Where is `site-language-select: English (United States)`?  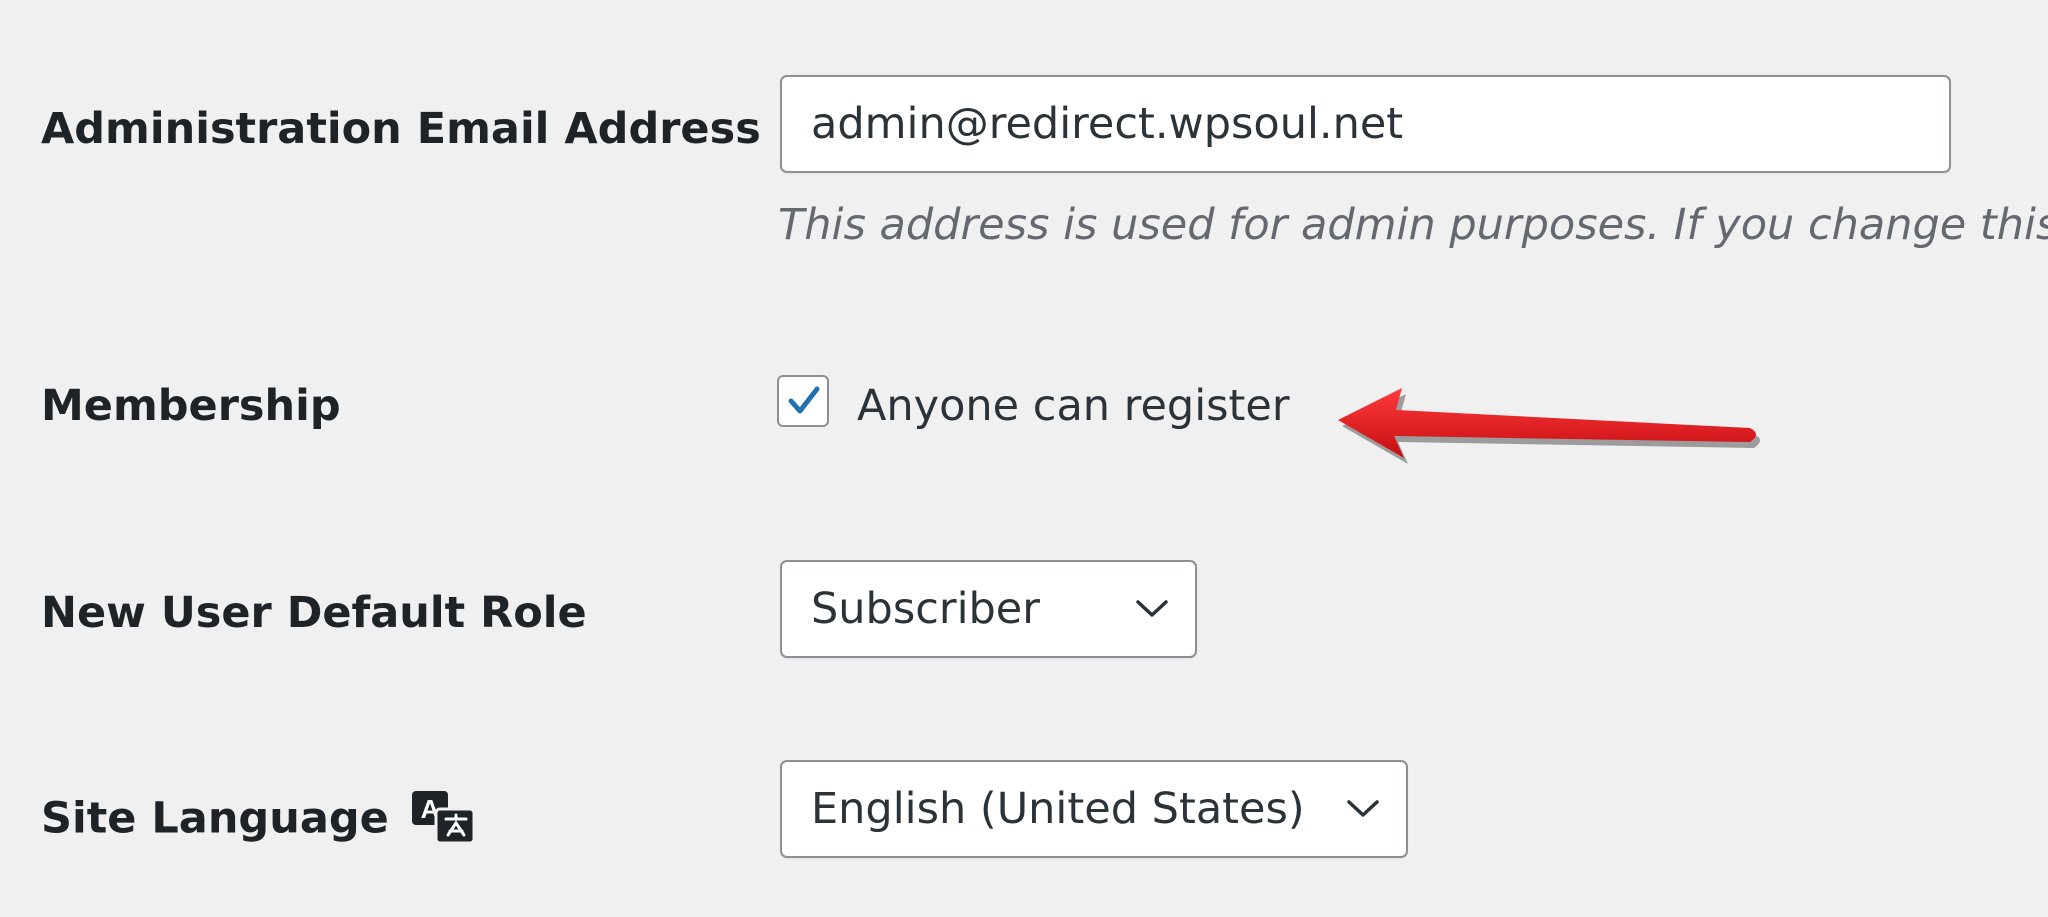
site-language-select: English (United States) is located at coordinates (1094, 809).